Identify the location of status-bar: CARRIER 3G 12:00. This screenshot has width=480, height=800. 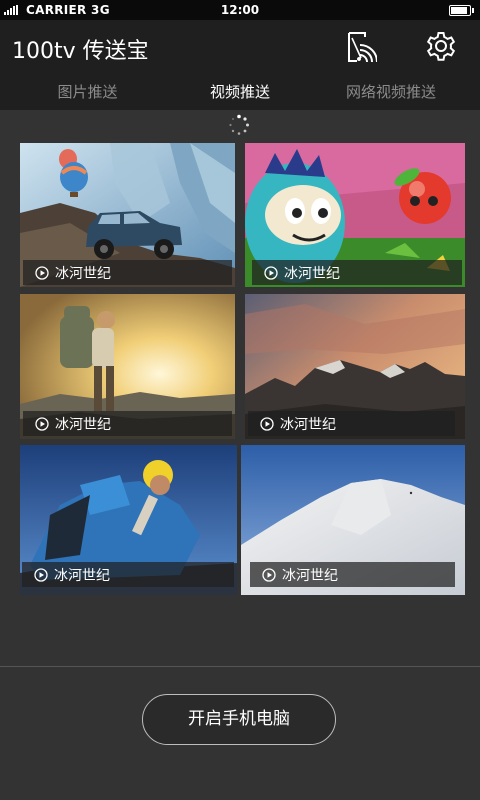
(240, 10).